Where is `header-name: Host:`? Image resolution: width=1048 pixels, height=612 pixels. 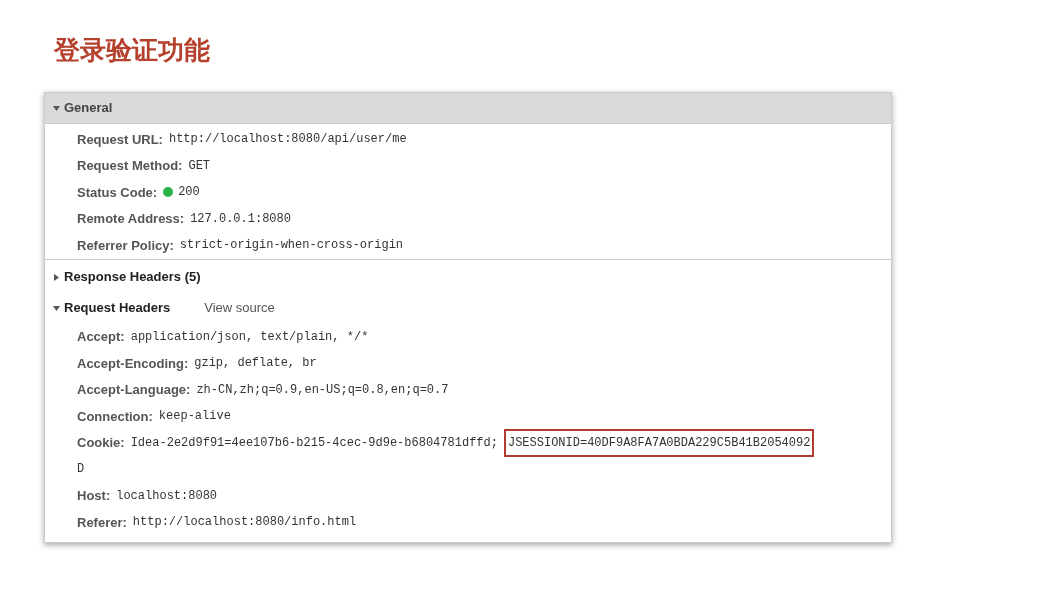
header-name: Host: is located at coordinates (94, 496).